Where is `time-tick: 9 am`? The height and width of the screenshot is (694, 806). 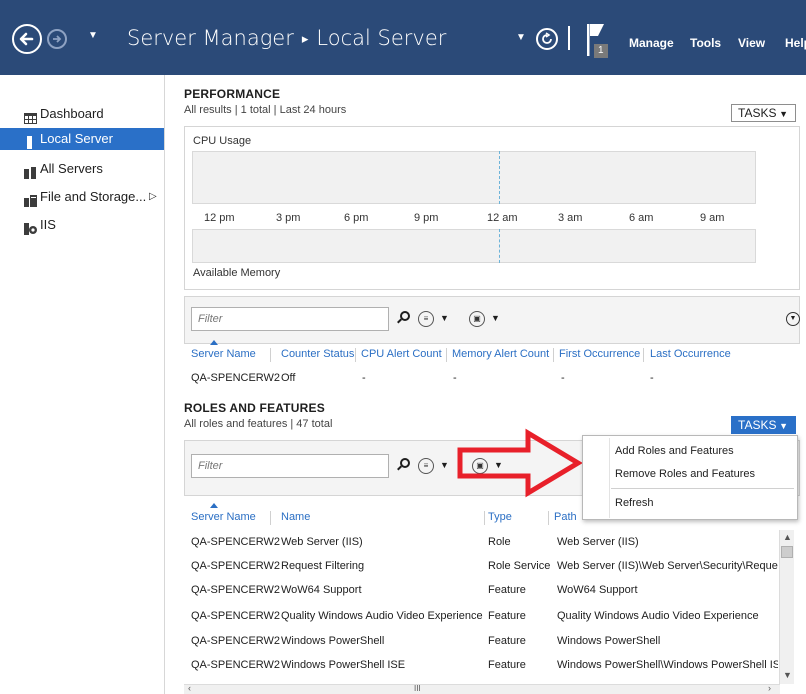
time-tick: 9 am is located at coordinates (712, 218).